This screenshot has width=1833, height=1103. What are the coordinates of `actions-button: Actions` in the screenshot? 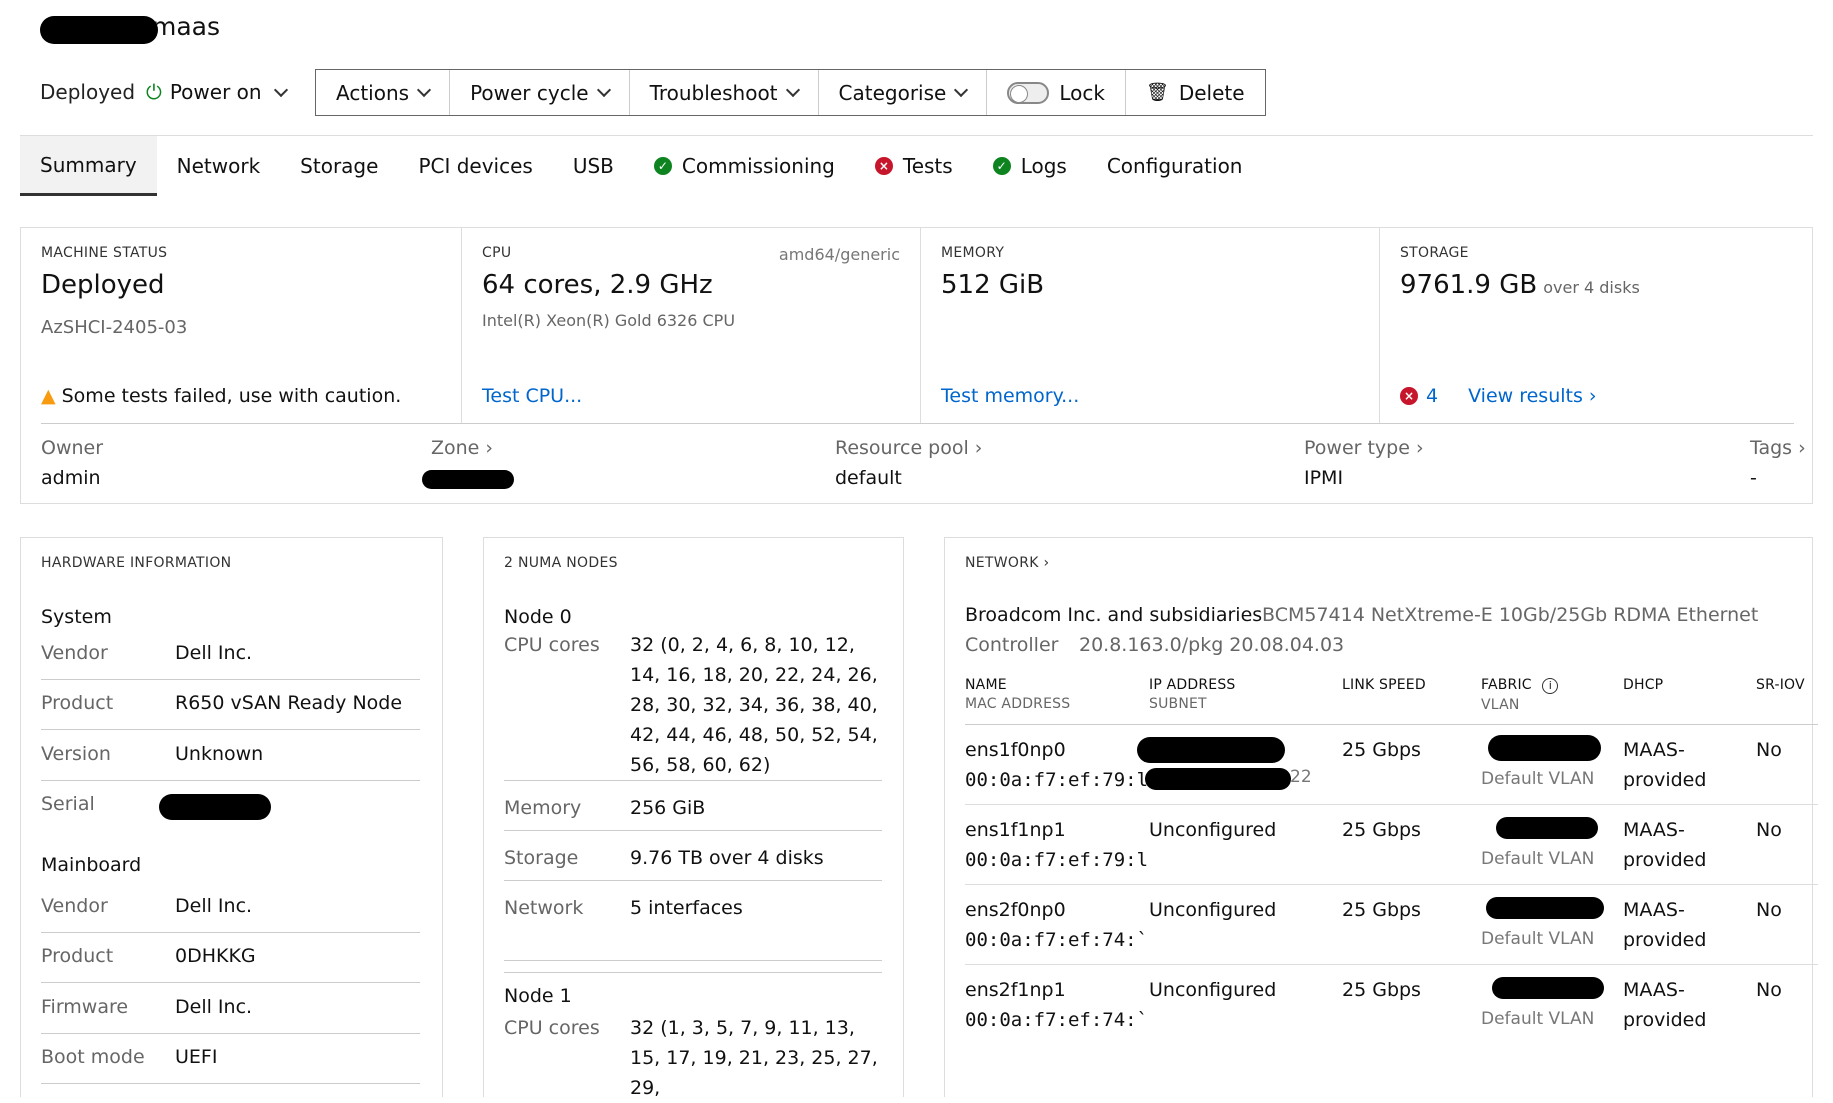 It's located at (383, 92).